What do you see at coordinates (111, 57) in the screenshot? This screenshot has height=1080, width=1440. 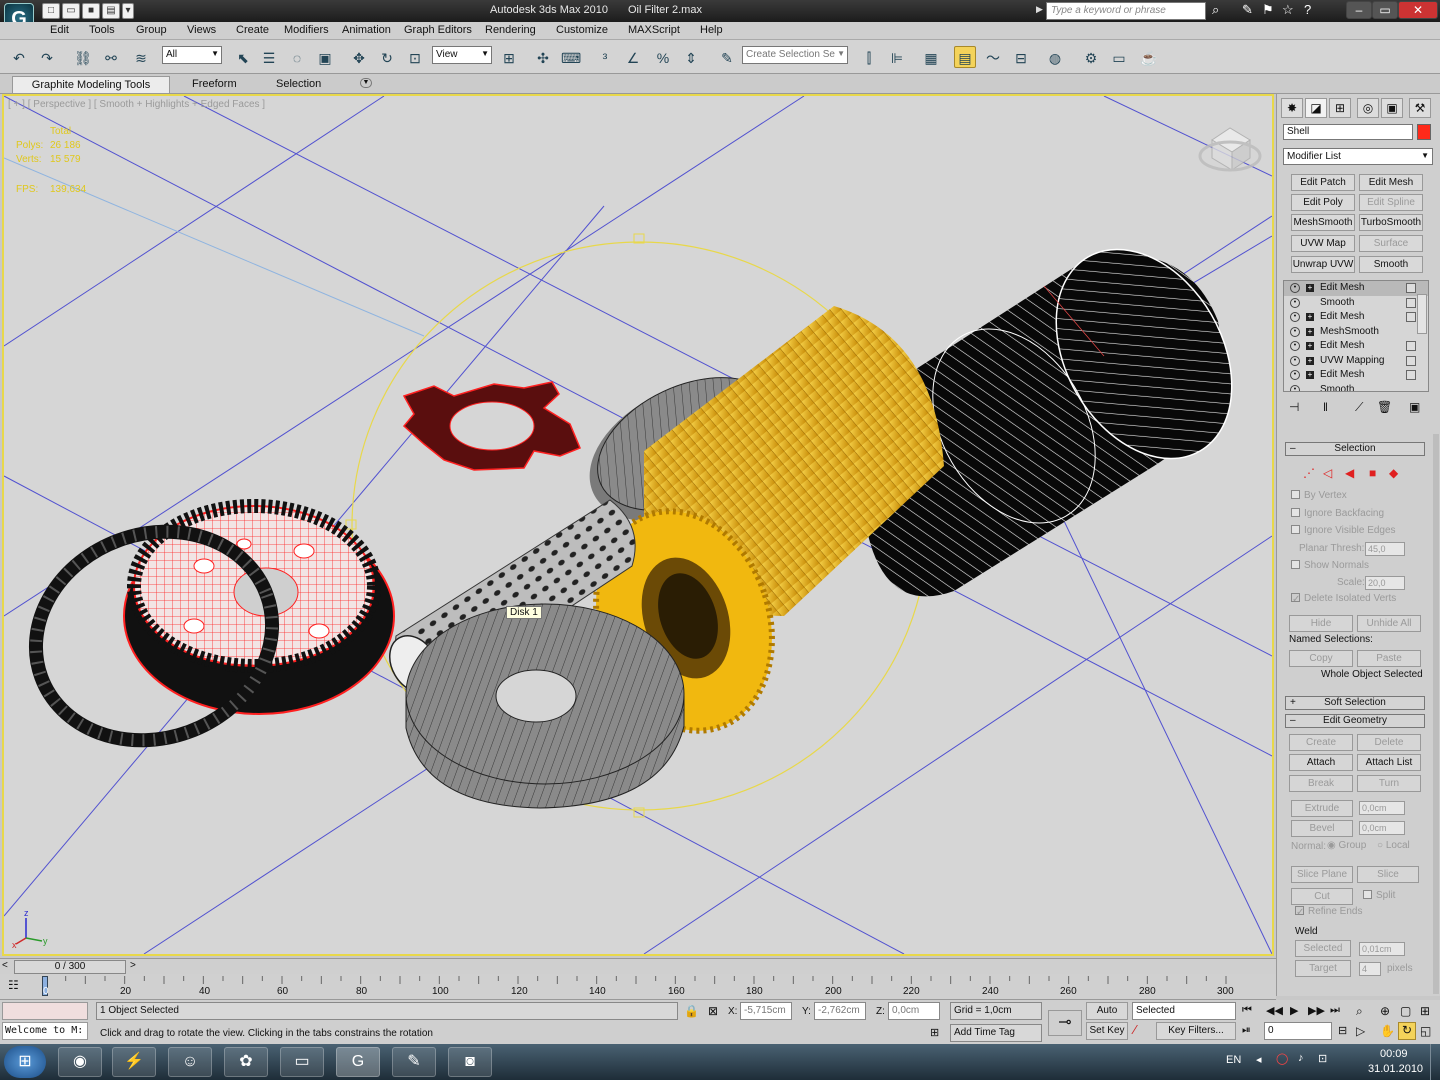 I see `unlink-icon: ⚯` at bounding box center [111, 57].